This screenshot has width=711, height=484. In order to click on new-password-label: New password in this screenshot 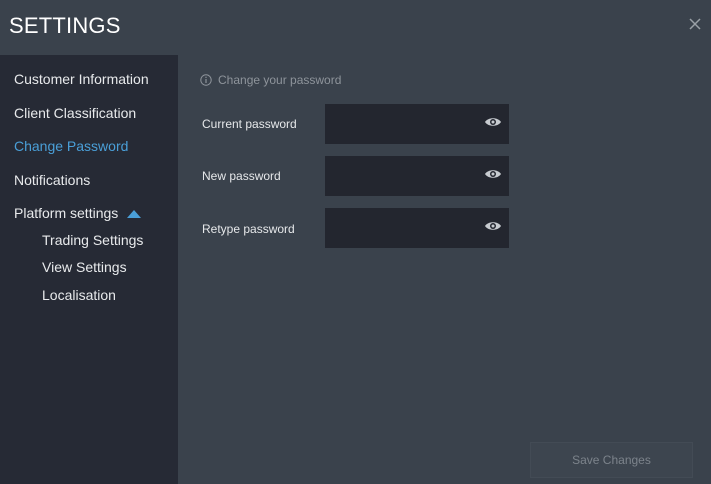, I will do `click(241, 176)`.